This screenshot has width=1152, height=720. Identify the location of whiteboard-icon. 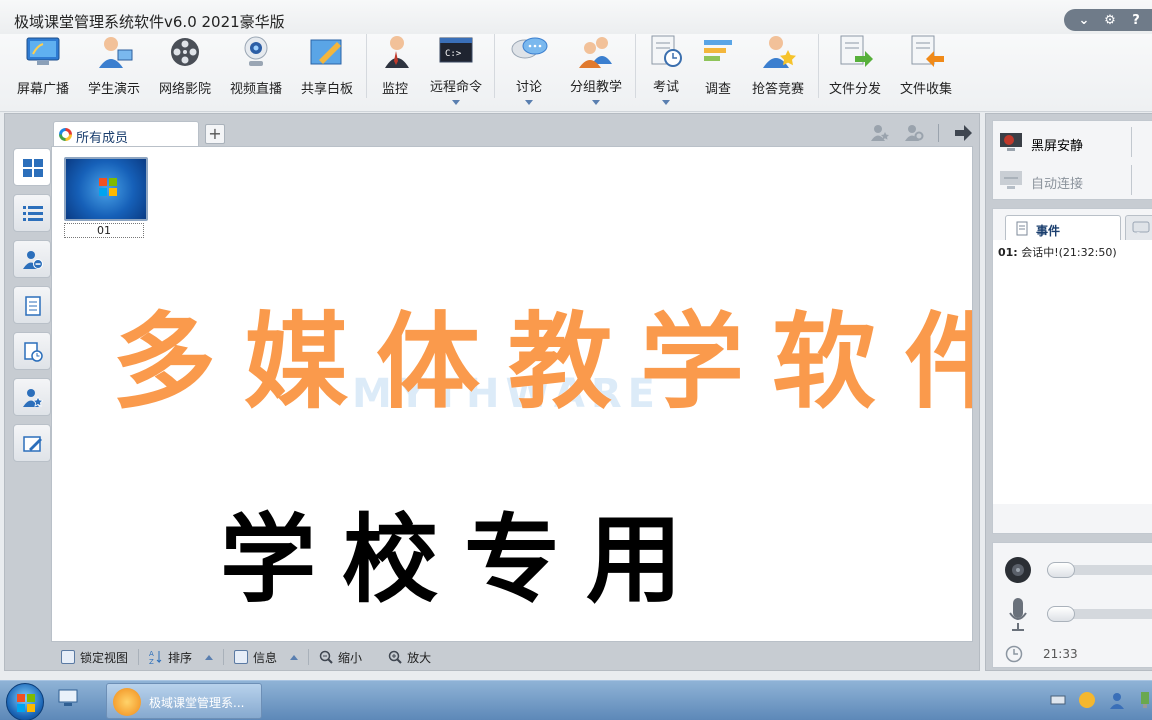
(326, 52).